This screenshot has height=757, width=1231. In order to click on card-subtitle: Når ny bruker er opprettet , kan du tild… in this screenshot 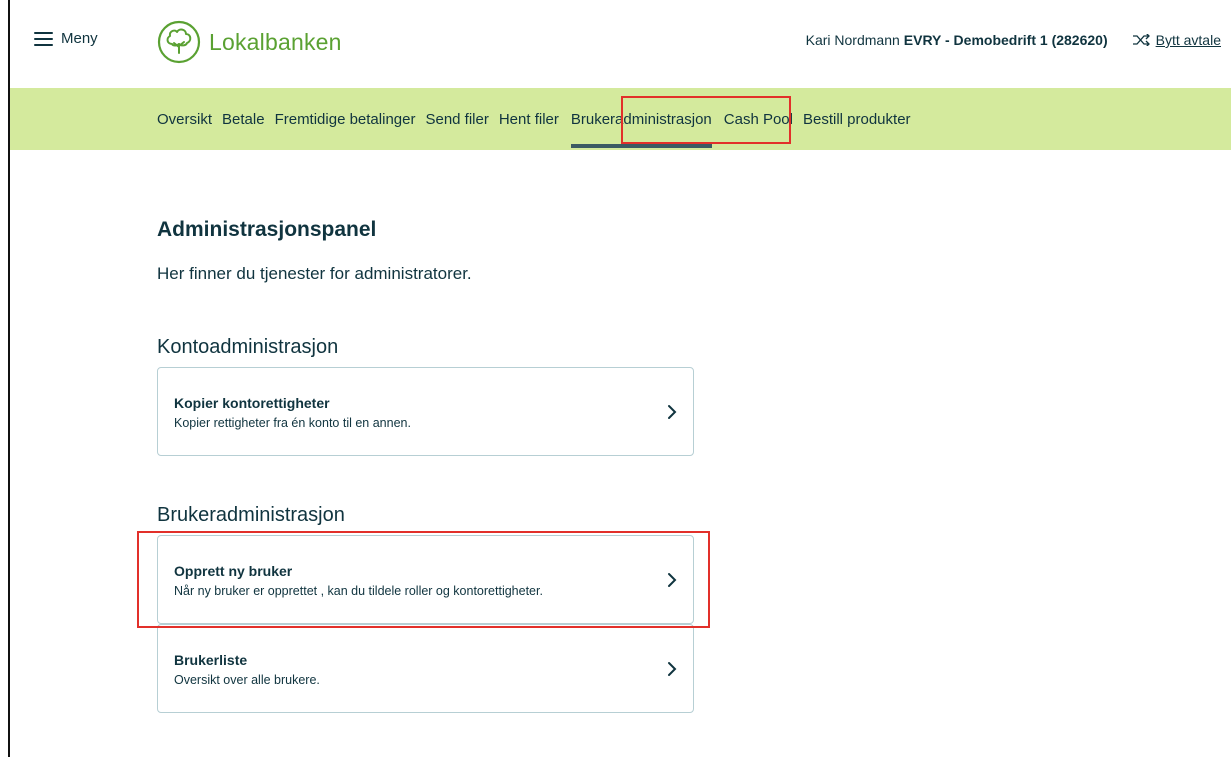, I will do `click(358, 591)`.